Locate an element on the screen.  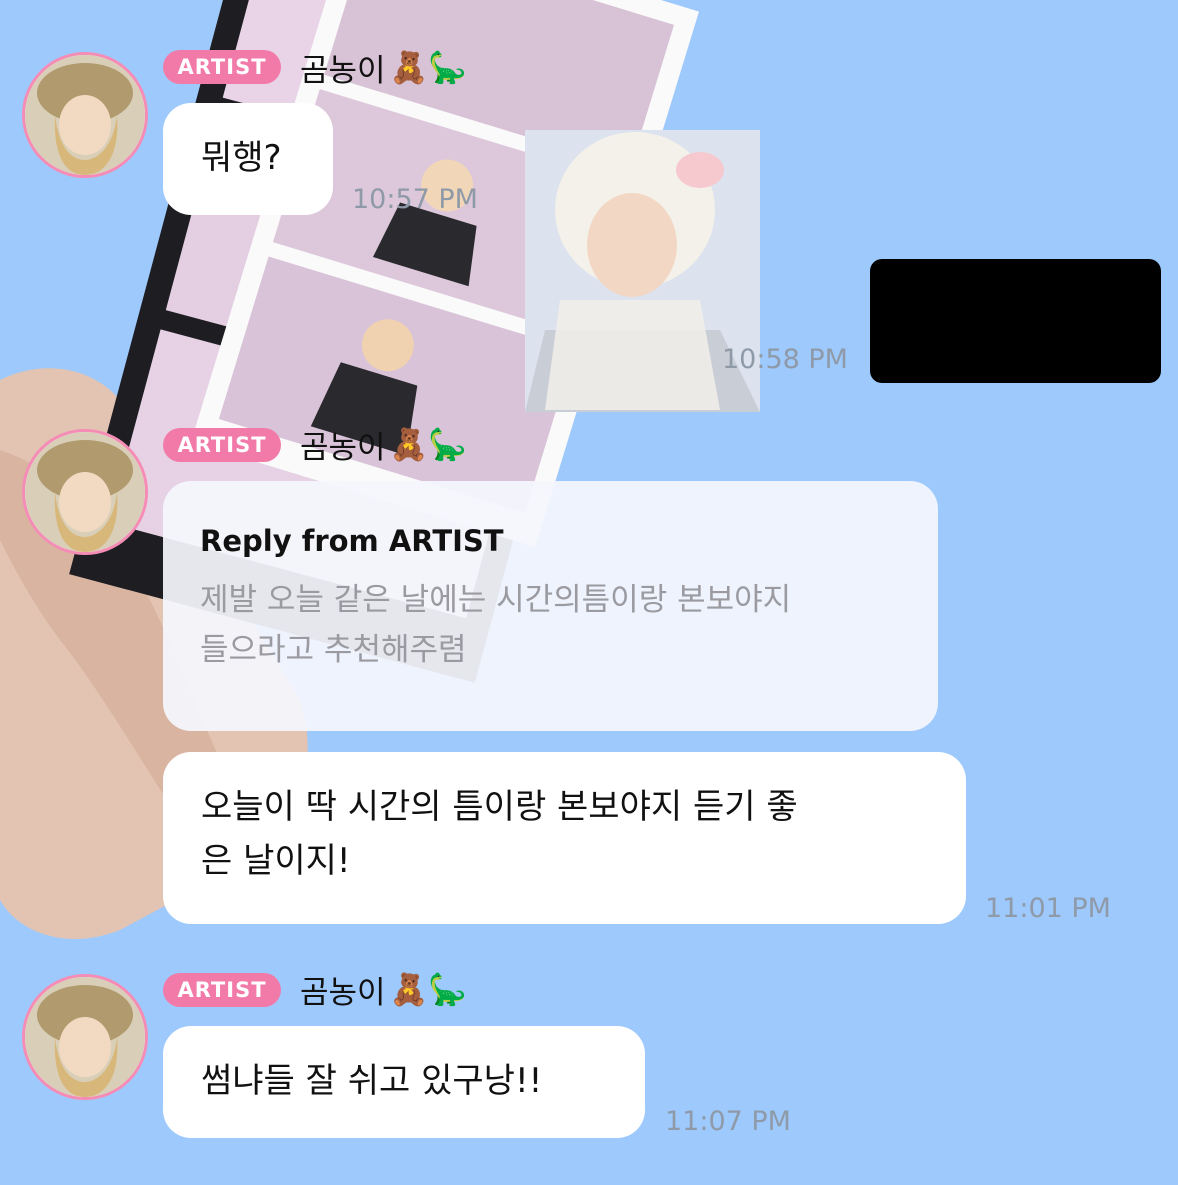
message-text: 썸냐들 잘 쉬고 있구낭!! is located at coordinates (372, 1081).